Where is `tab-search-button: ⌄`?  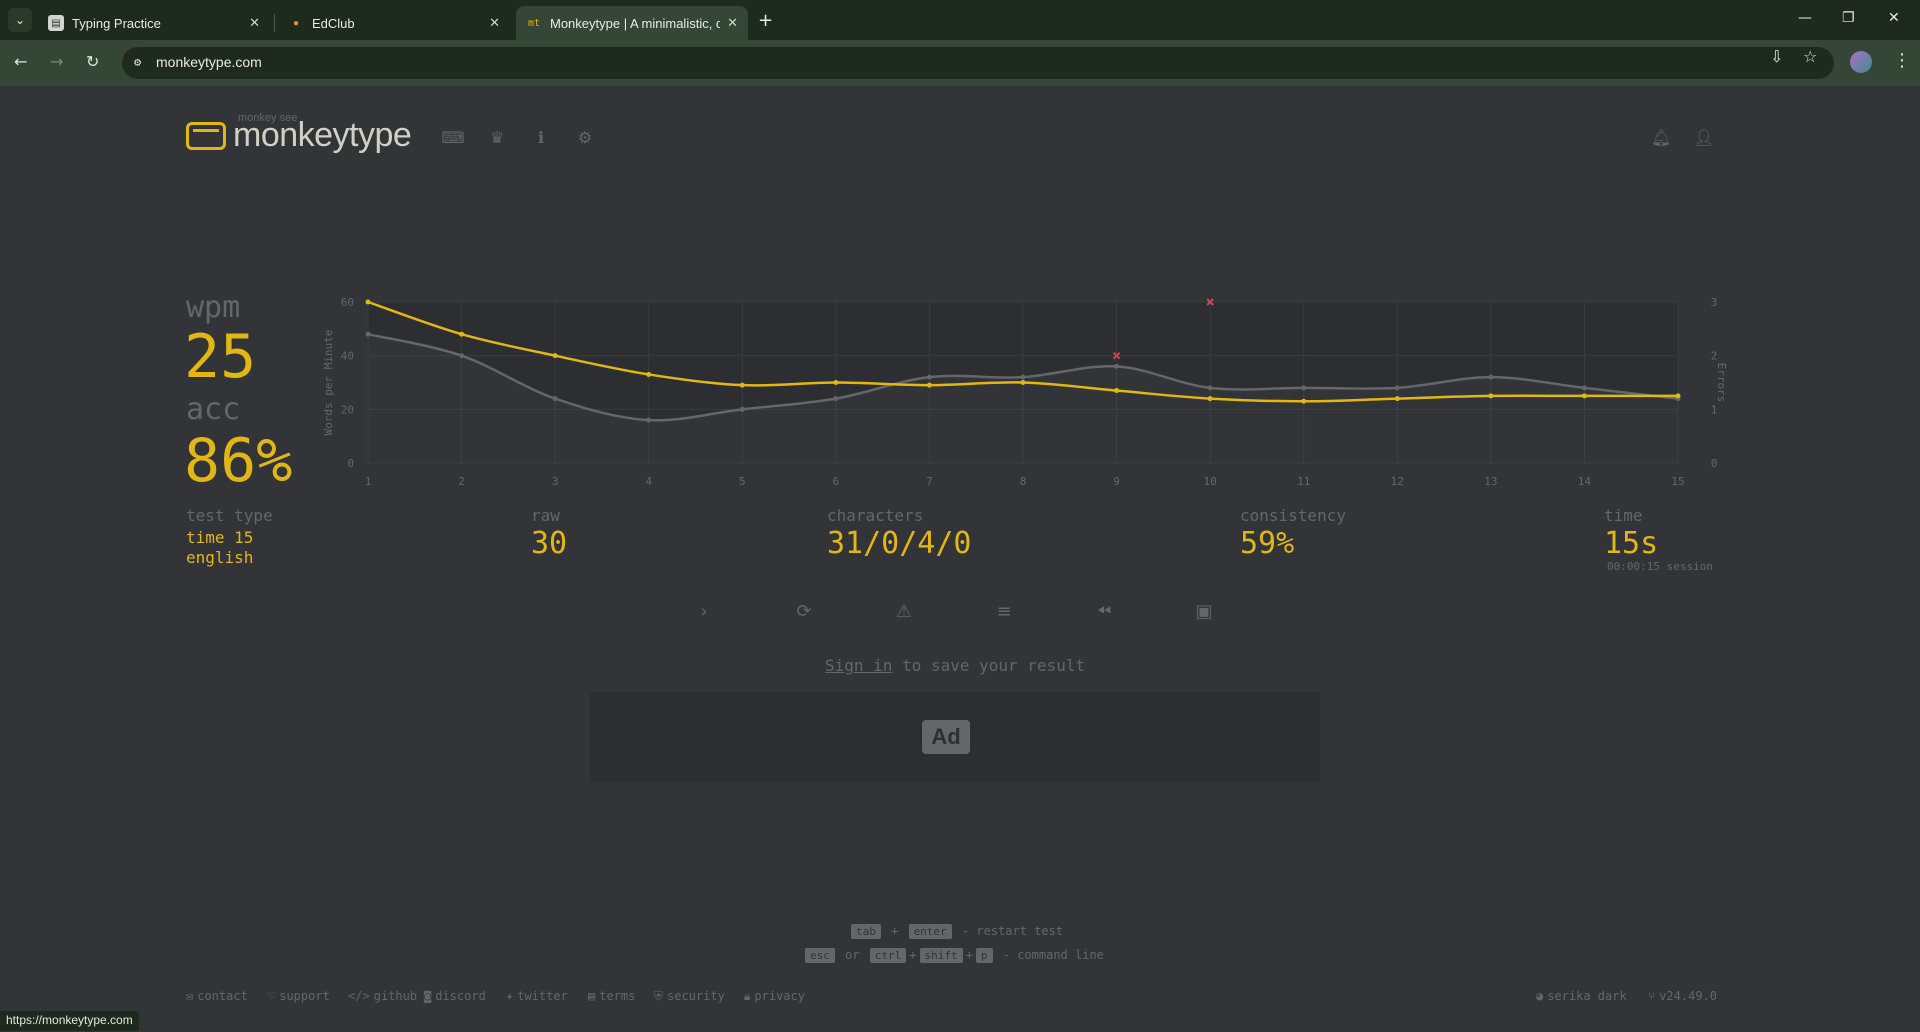
tab-search-button: ⌄ is located at coordinates (20, 20).